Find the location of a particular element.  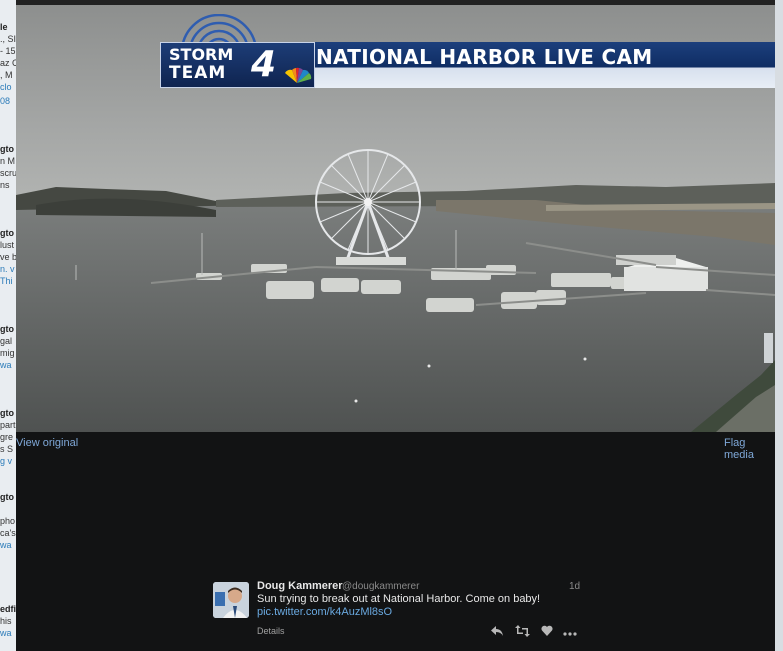

logo-storm-text: STORM is located at coordinates (201, 54).